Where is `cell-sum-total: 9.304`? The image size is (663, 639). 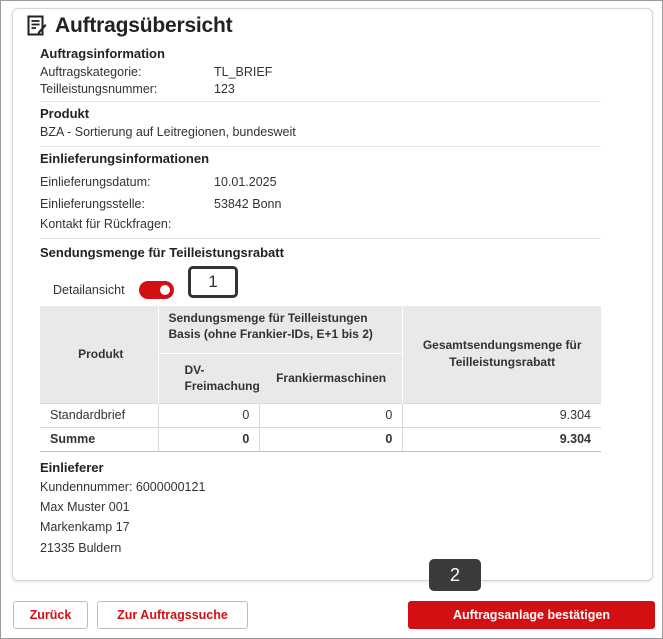 cell-sum-total: 9.304 is located at coordinates (501, 439).